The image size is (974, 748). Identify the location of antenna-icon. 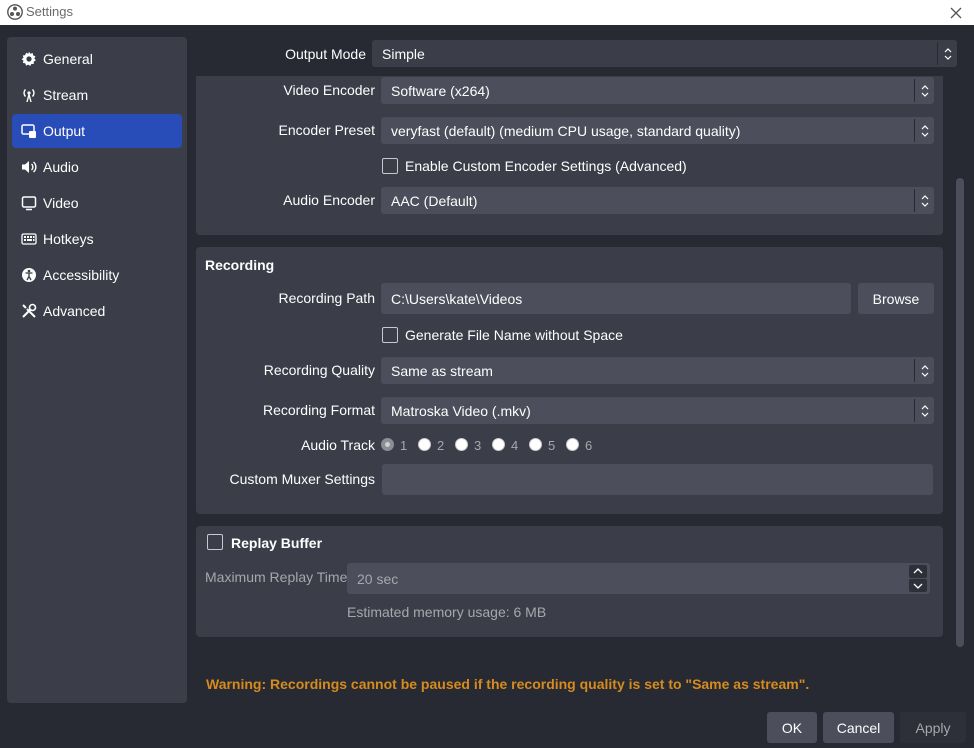
(29, 95).